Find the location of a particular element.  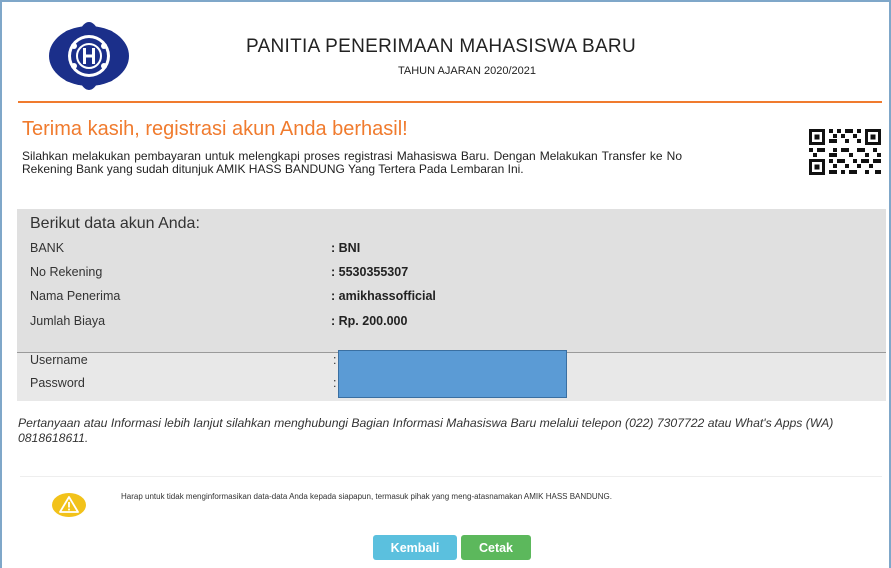

academic-year-subtitle: TAHUN AJARAN 2020/2021 is located at coordinates (467, 71).